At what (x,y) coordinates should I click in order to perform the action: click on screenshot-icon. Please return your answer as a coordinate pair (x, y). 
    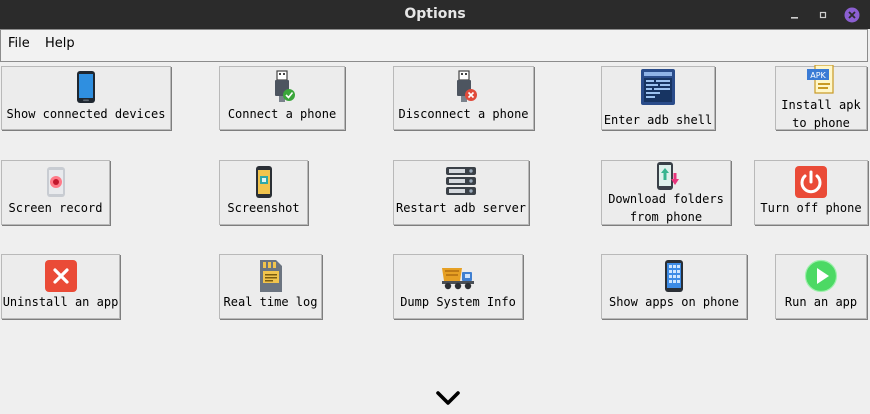
    Looking at the image, I should click on (263, 182).